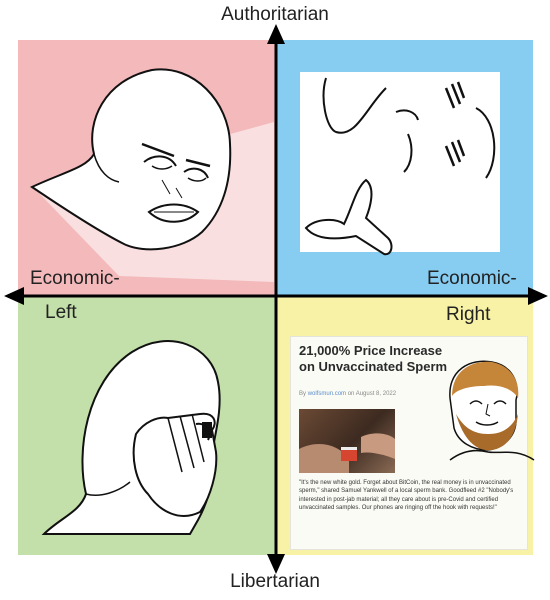 The height and width of the screenshot is (600, 550). Describe the element at coordinates (472, 278) in the screenshot. I see `axis-label-economic-right-line1: Economic-` at that location.